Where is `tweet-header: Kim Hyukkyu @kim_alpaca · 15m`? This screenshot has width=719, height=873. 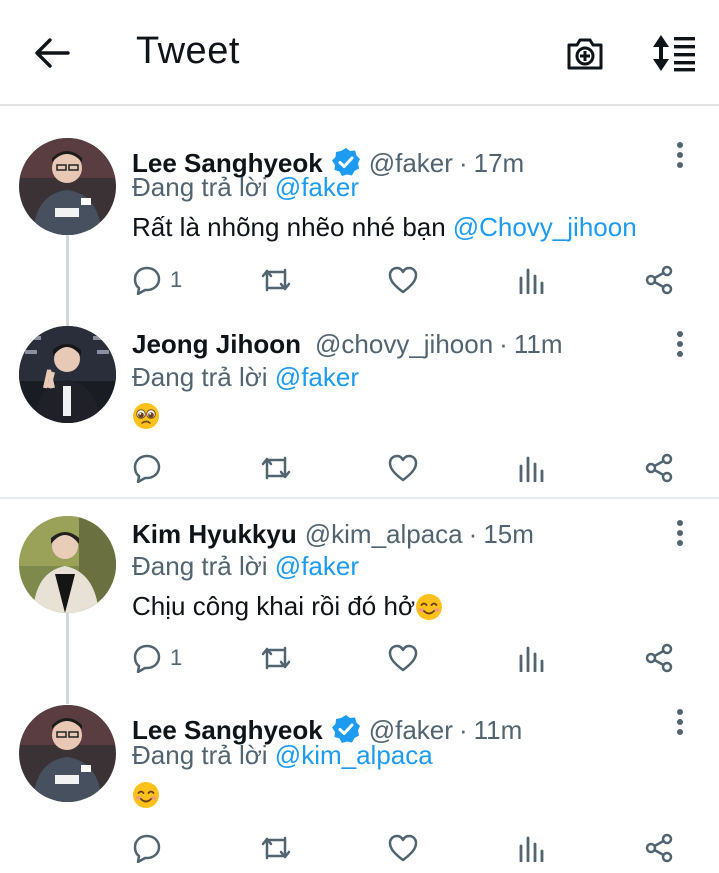 tweet-header: Kim Hyukkyu @kim_alpaca · 15m is located at coordinates (333, 534).